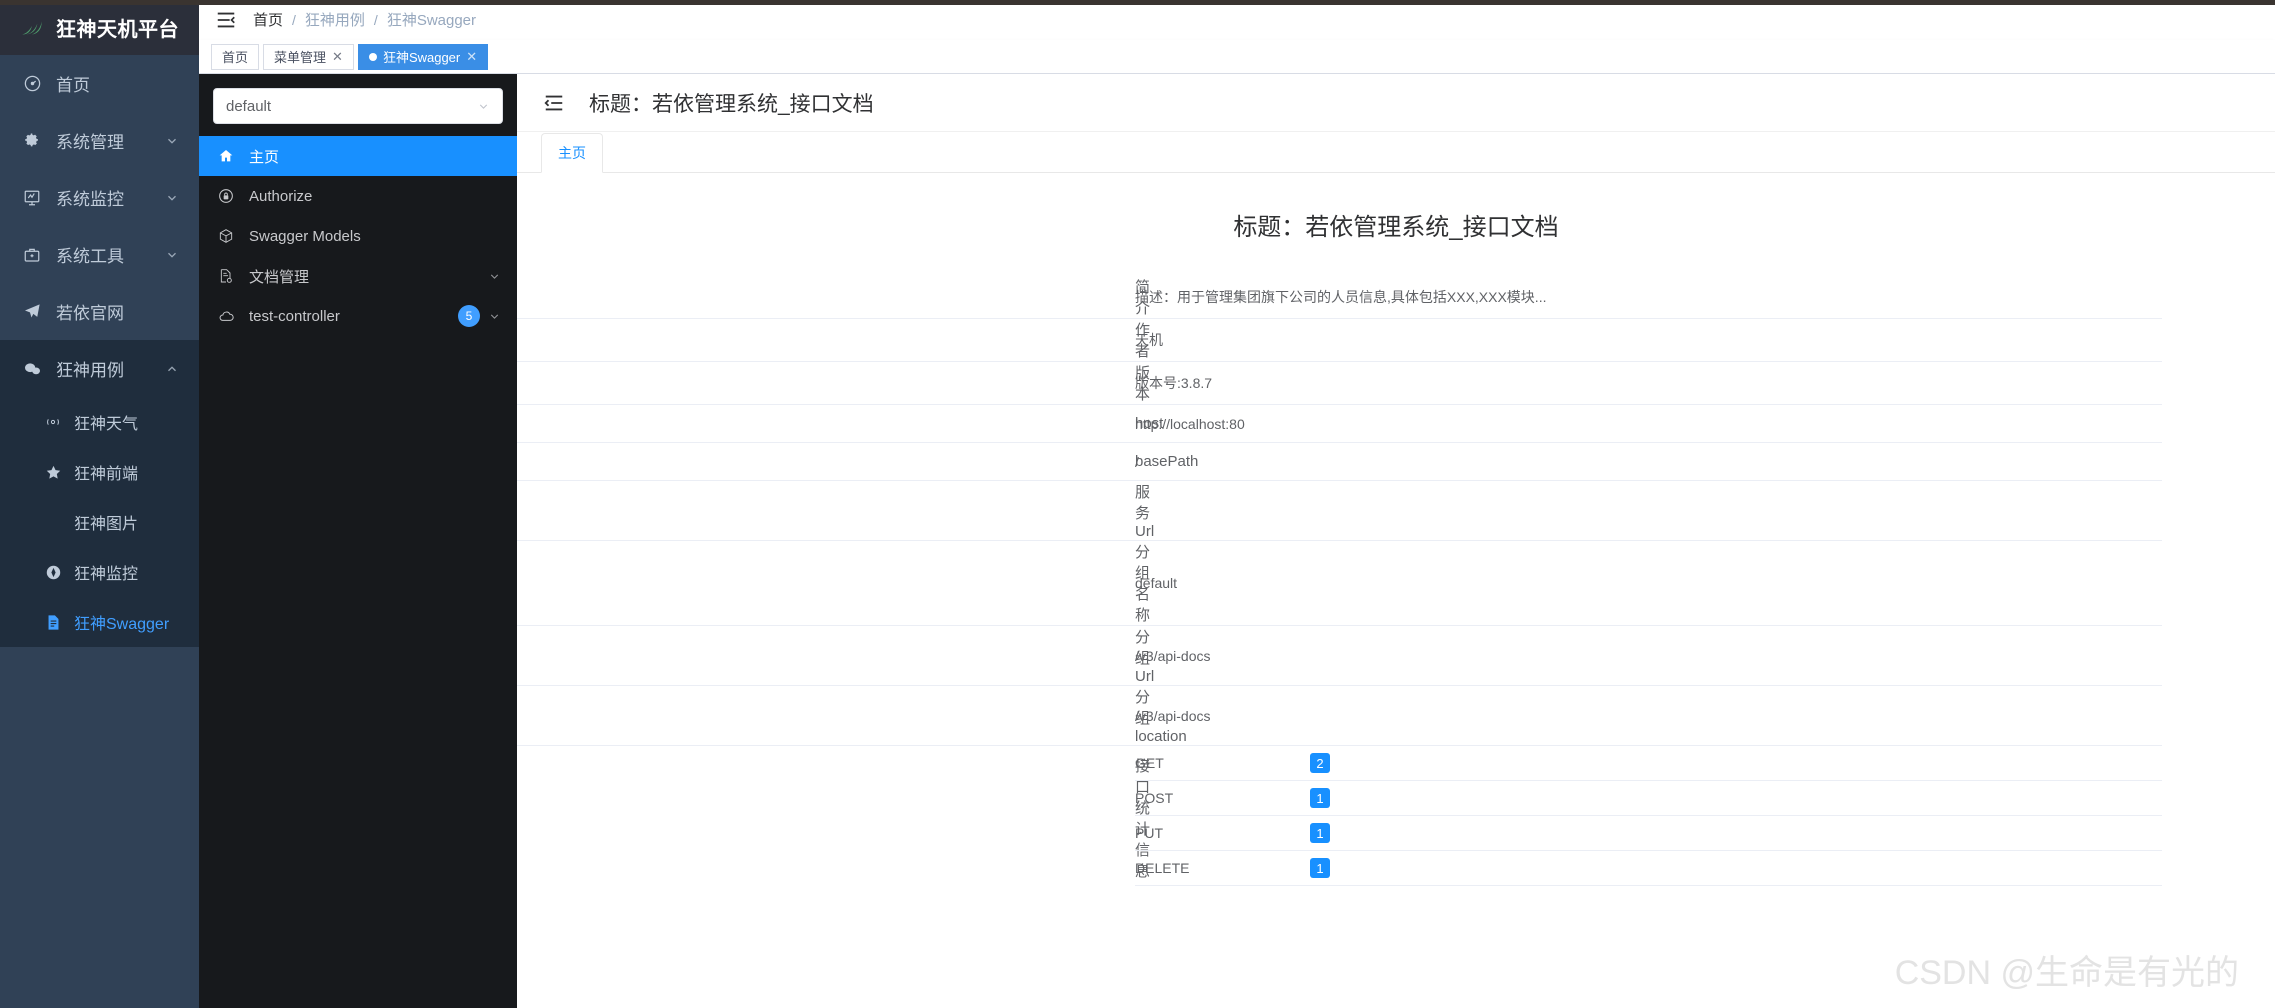 This screenshot has height=1008, width=2275. I want to click on sidebar-item-kuangshen-swagger: 狂神Swagger, so click(99, 622).